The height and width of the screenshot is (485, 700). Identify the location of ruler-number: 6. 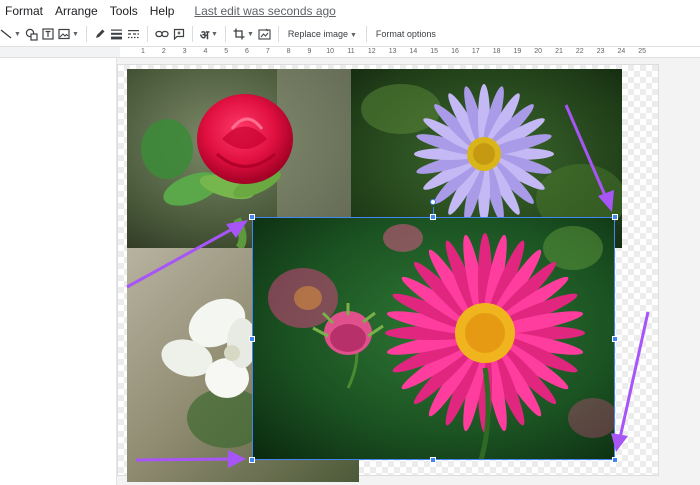
(247, 51).